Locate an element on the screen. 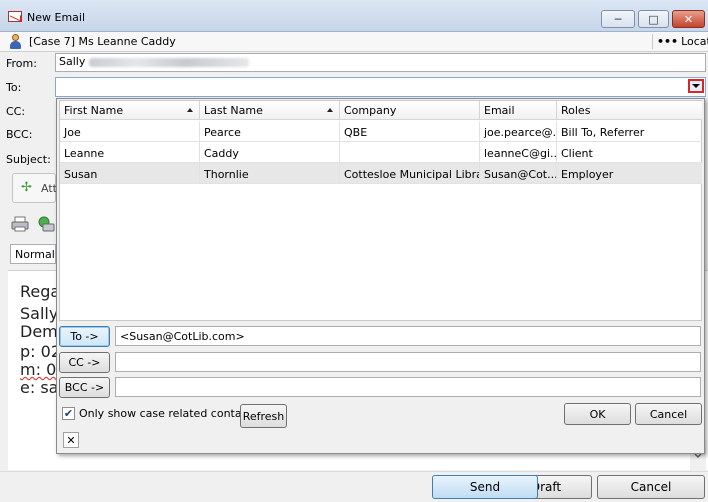  maximize-button: □ is located at coordinates (653, 19).